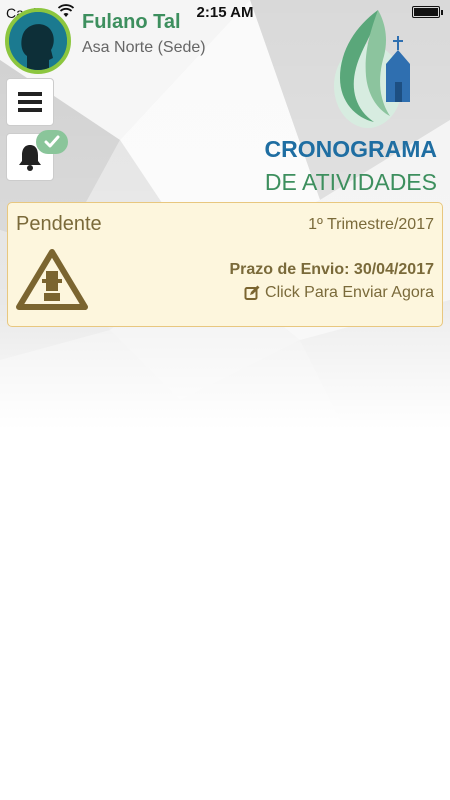  What do you see at coordinates (131, 22) in the screenshot?
I see `user-name: Fulano Tal` at bounding box center [131, 22].